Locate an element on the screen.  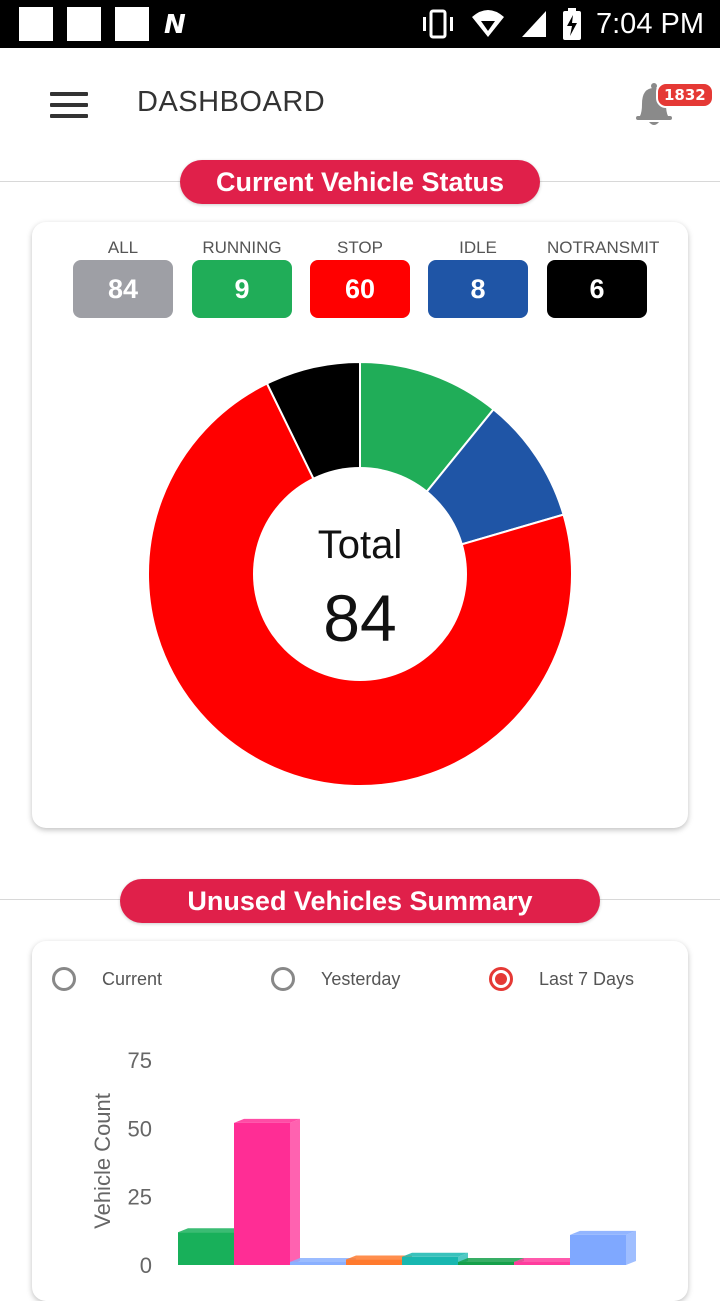
clock: 7:04 PM is located at coordinates (650, 23).